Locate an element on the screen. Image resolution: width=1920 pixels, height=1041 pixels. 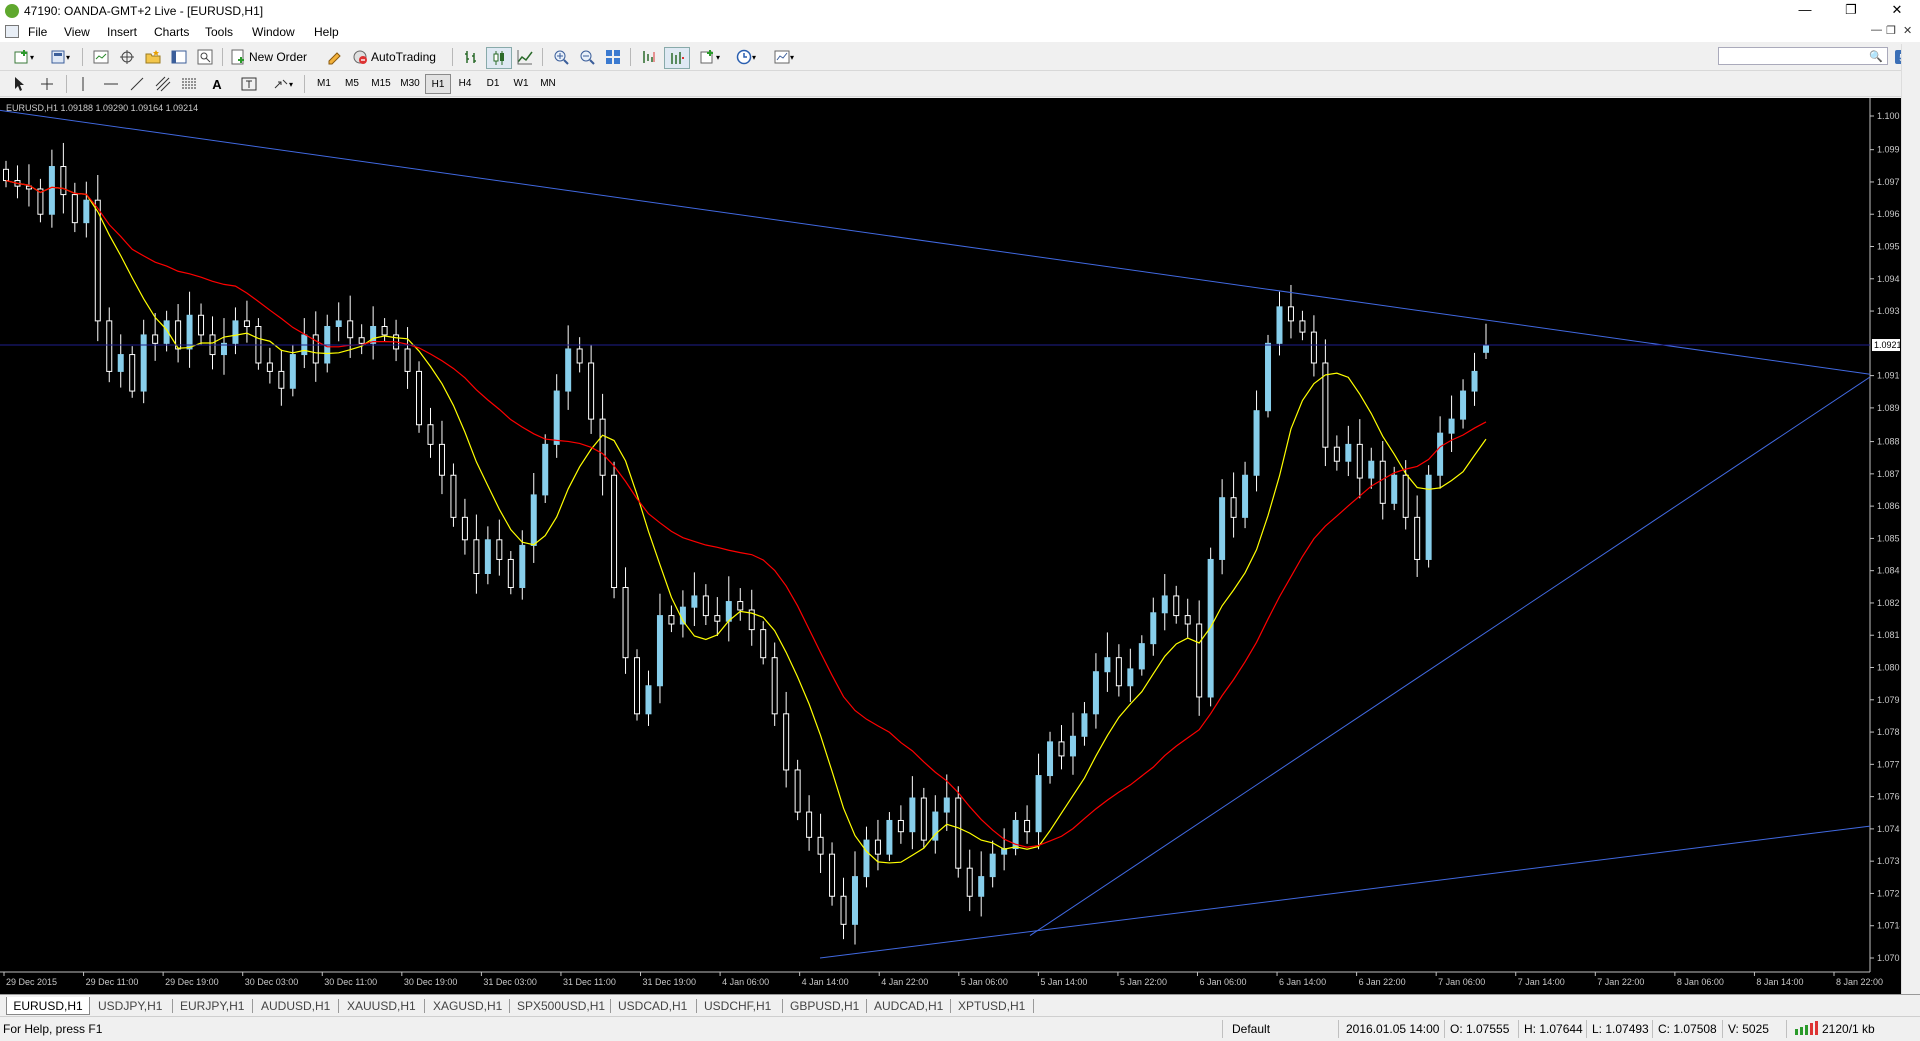
menu-view: View is located at coordinates (77, 32).